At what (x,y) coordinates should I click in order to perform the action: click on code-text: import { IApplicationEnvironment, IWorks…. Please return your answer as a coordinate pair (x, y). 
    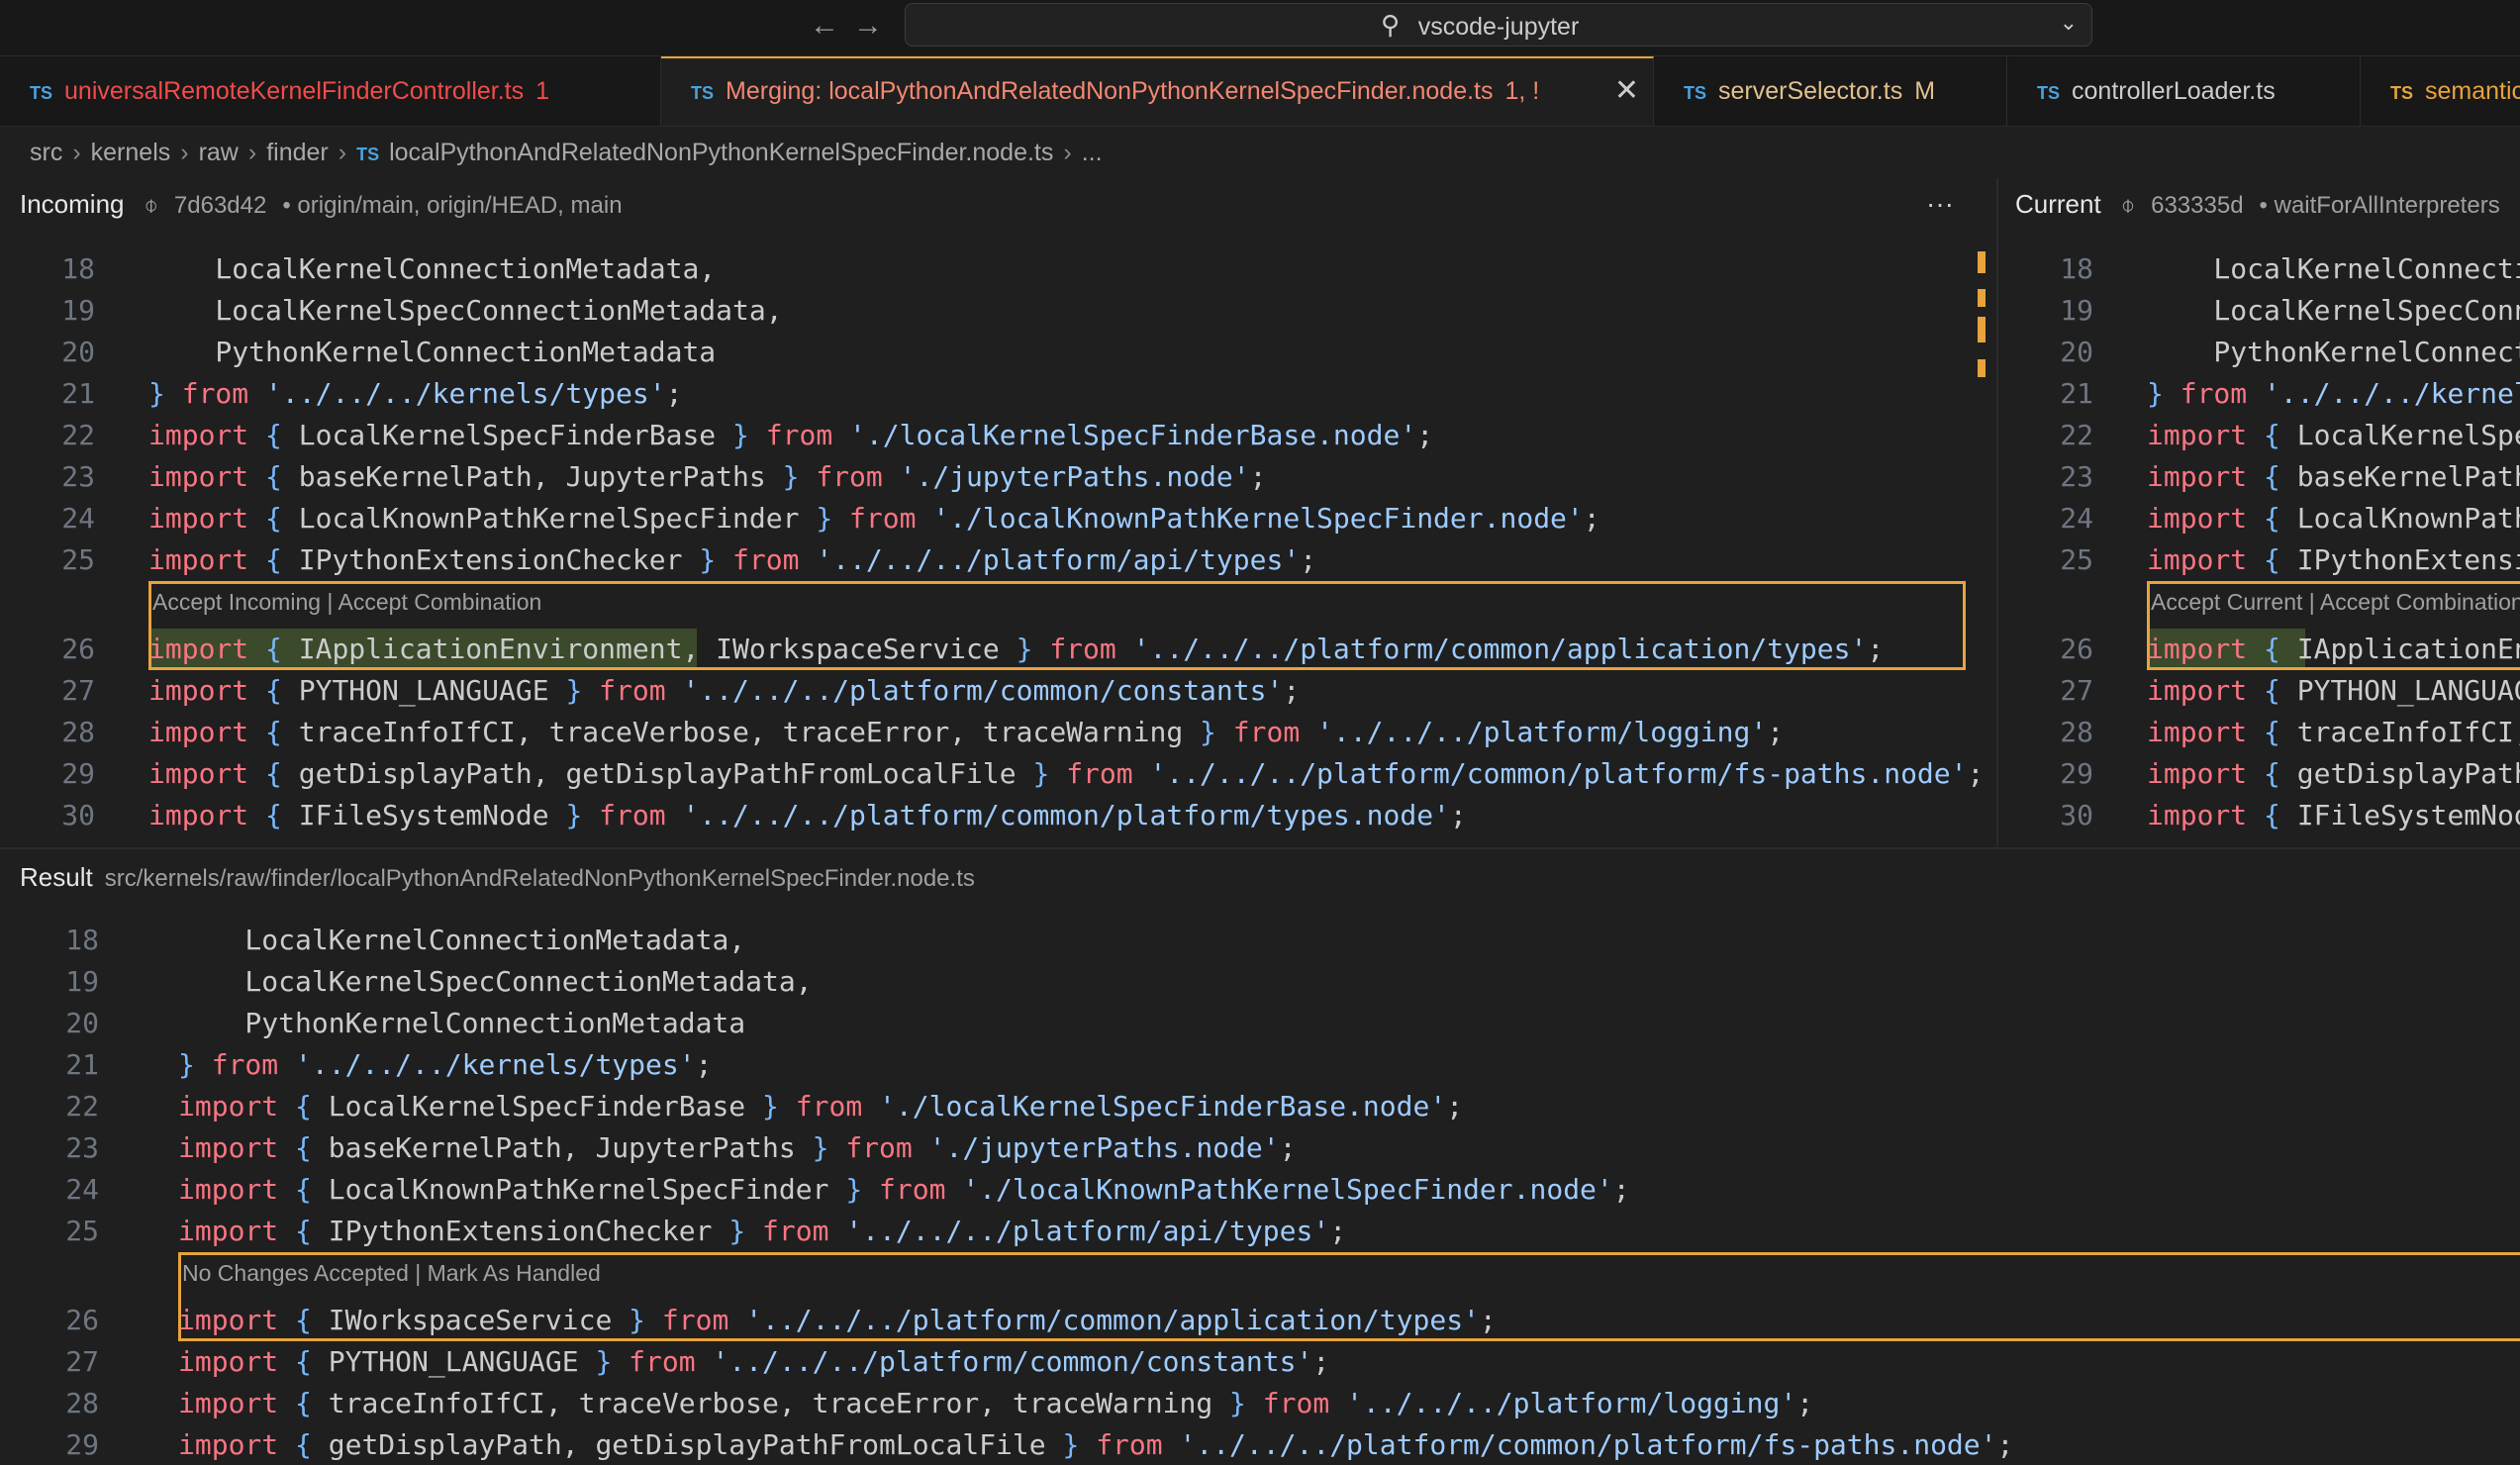
    Looking at the image, I should click on (2333, 649).